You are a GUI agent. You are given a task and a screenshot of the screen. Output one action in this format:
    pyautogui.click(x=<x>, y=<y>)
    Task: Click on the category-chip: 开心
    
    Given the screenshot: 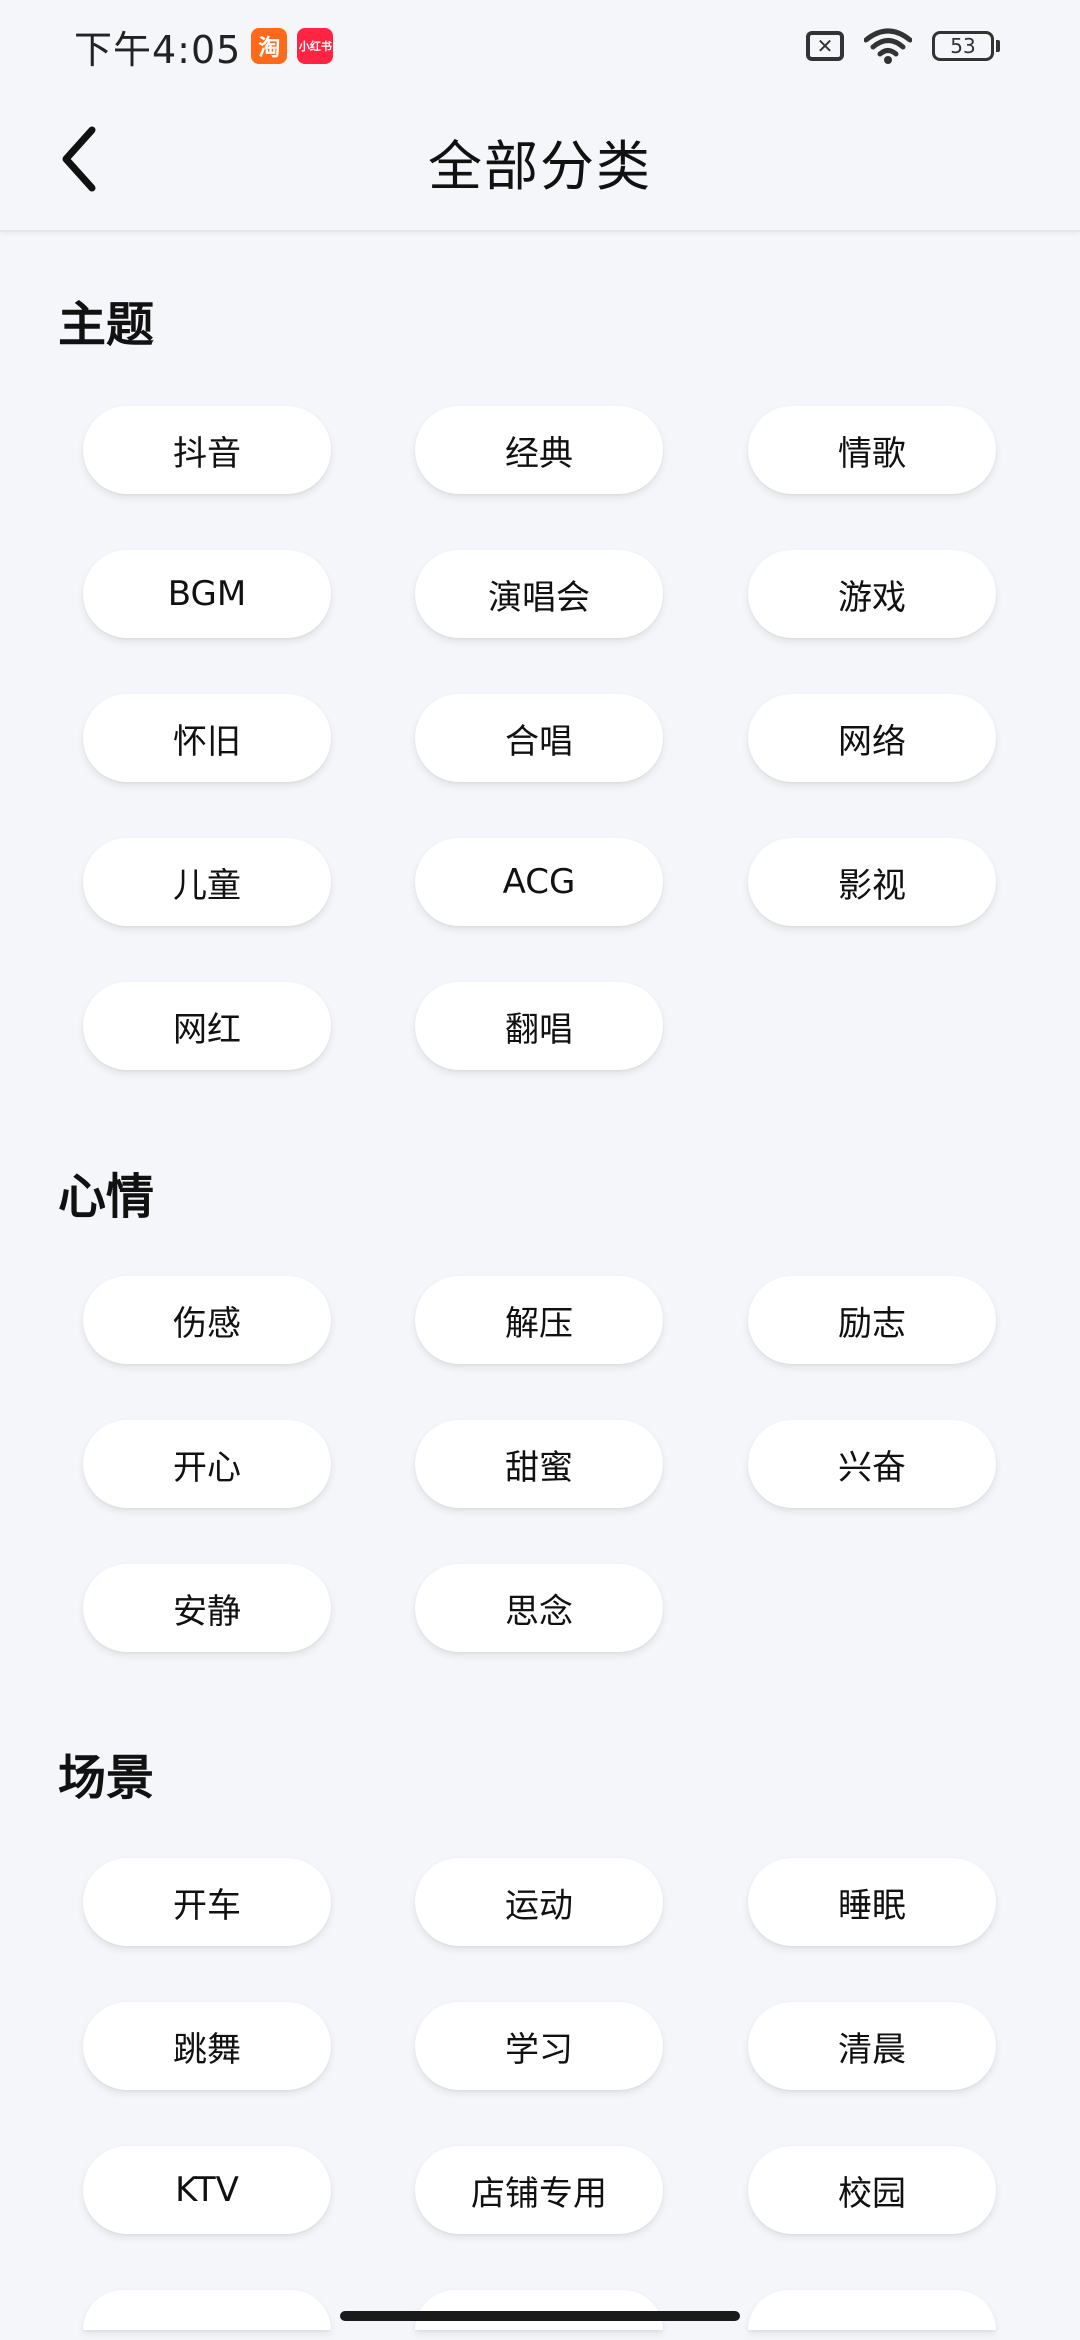 What is the action you would take?
    pyautogui.click(x=207, y=1464)
    